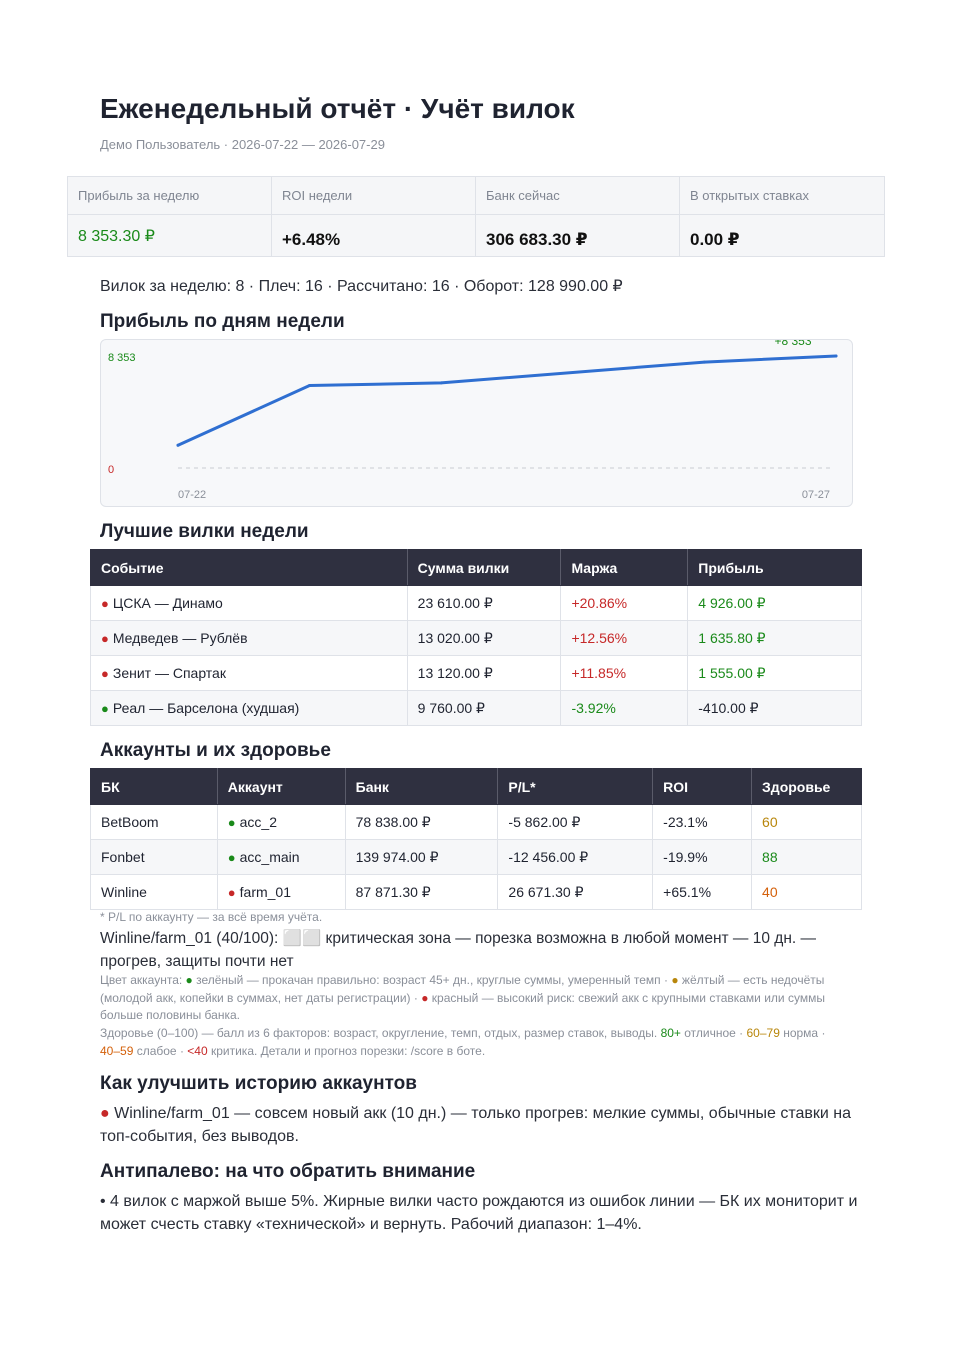 This screenshot has width=953, height=1348. What do you see at coordinates (624, 603) in the screenshot?
I see `margin-cell: +20.86%` at bounding box center [624, 603].